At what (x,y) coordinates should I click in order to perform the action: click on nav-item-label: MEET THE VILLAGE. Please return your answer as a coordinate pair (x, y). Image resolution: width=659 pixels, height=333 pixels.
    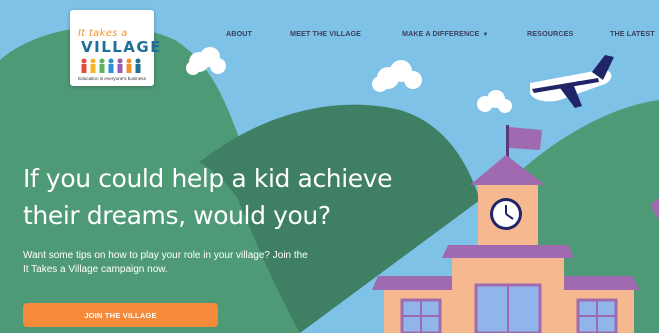
    Looking at the image, I should click on (326, 33).